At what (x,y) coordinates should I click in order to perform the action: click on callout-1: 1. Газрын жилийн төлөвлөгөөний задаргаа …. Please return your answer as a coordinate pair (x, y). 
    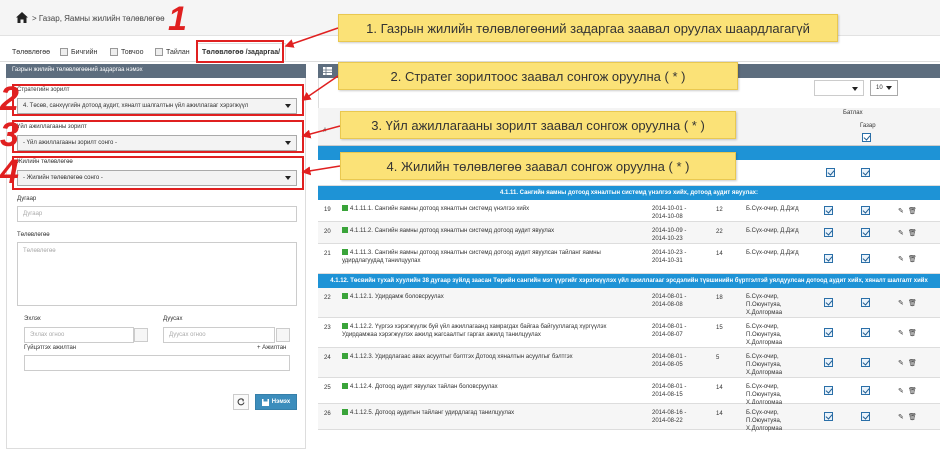
    Looking at the image, I should click on (588, 28).